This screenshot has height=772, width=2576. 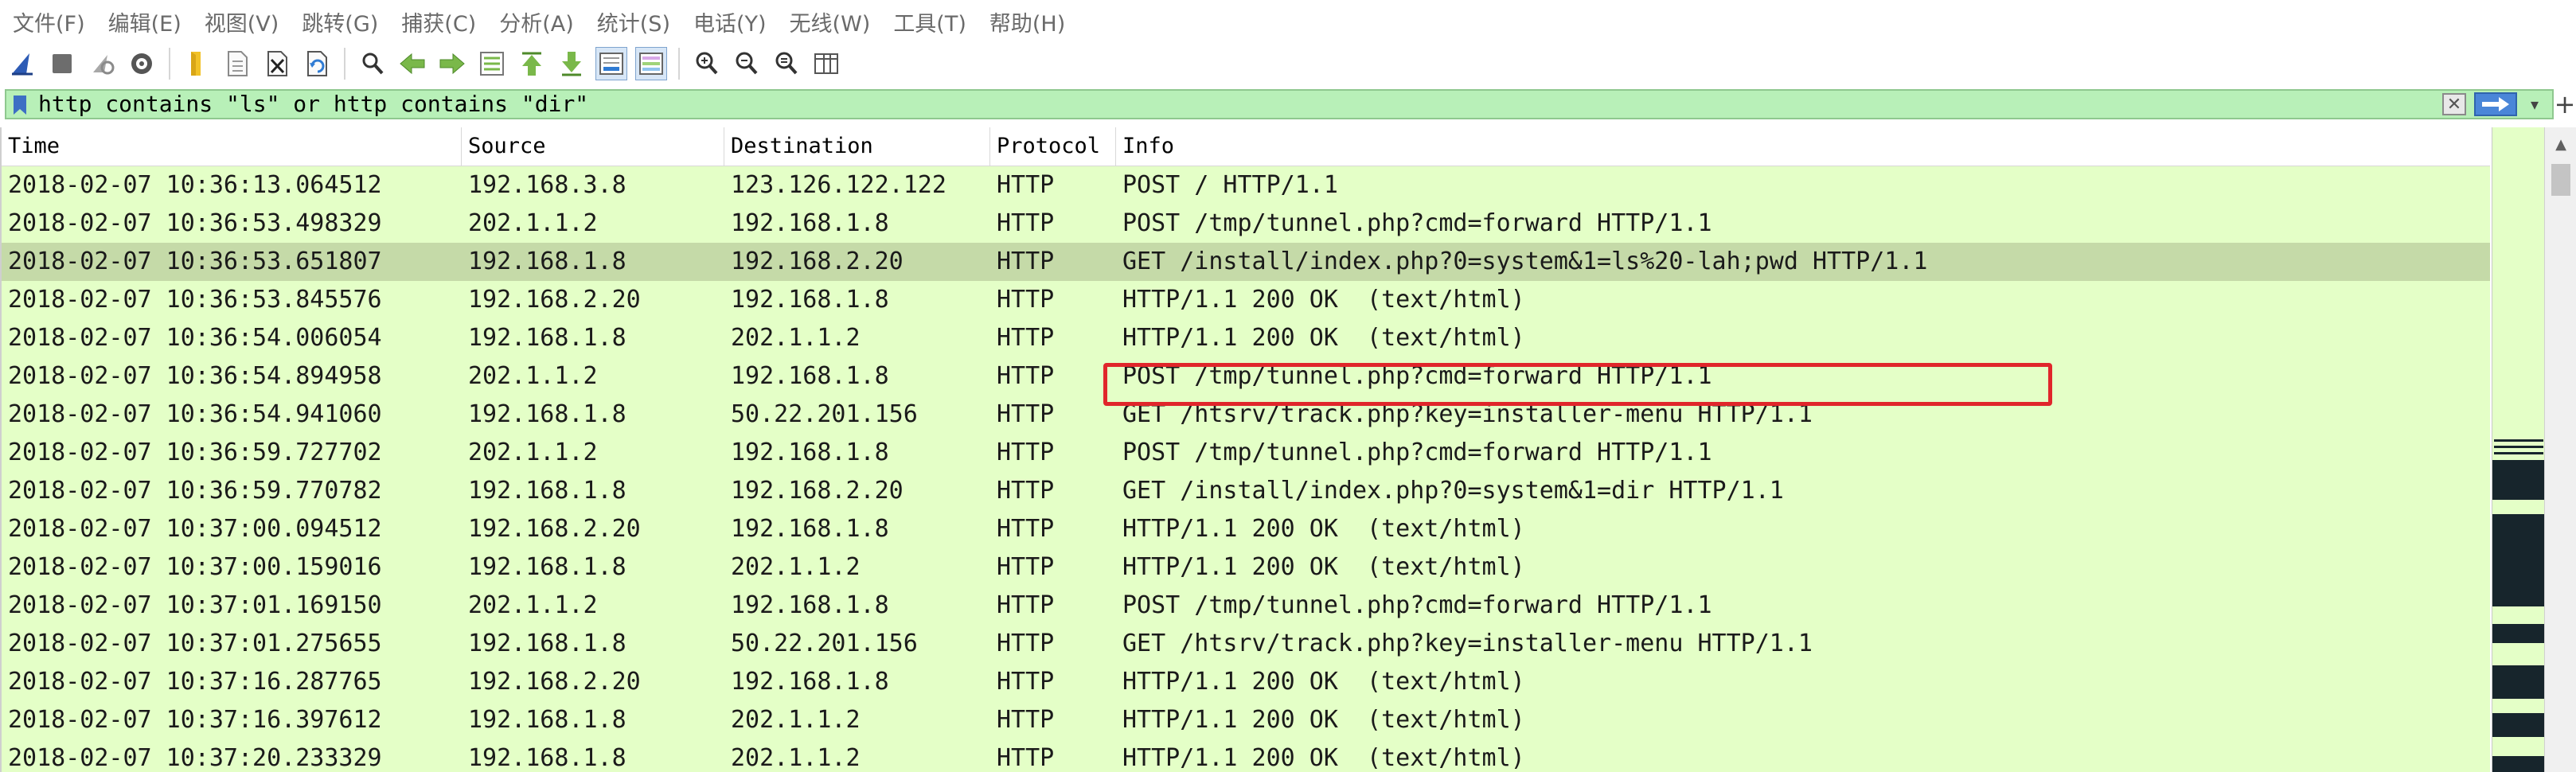 What do you see at coordinates (138, 21) in the screenshot?
I see `menu-item: 编辑(E)` at bounding box center [138, 21].